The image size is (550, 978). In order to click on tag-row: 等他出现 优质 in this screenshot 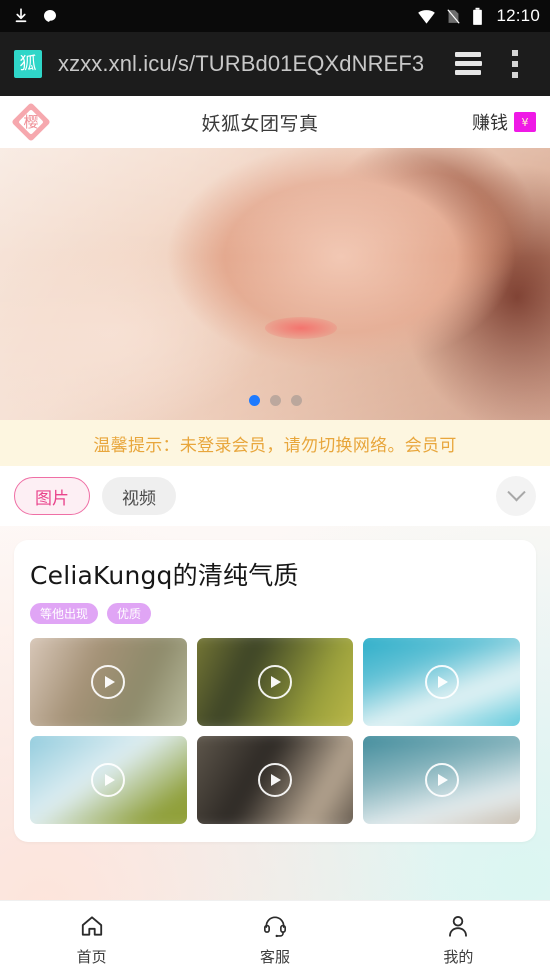, I will do `click(275, 613)`.